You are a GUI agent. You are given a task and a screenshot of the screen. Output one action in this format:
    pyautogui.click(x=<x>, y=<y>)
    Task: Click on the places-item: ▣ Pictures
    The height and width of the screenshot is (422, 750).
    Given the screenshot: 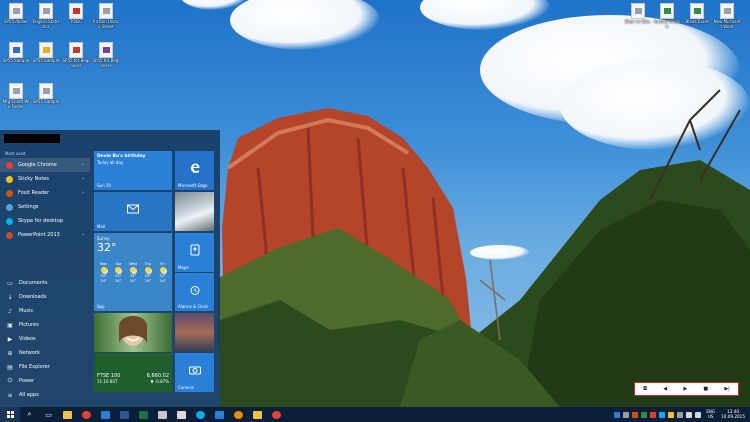 What is the action you would take?
    pyautogui.click(x=45, y=325)
    